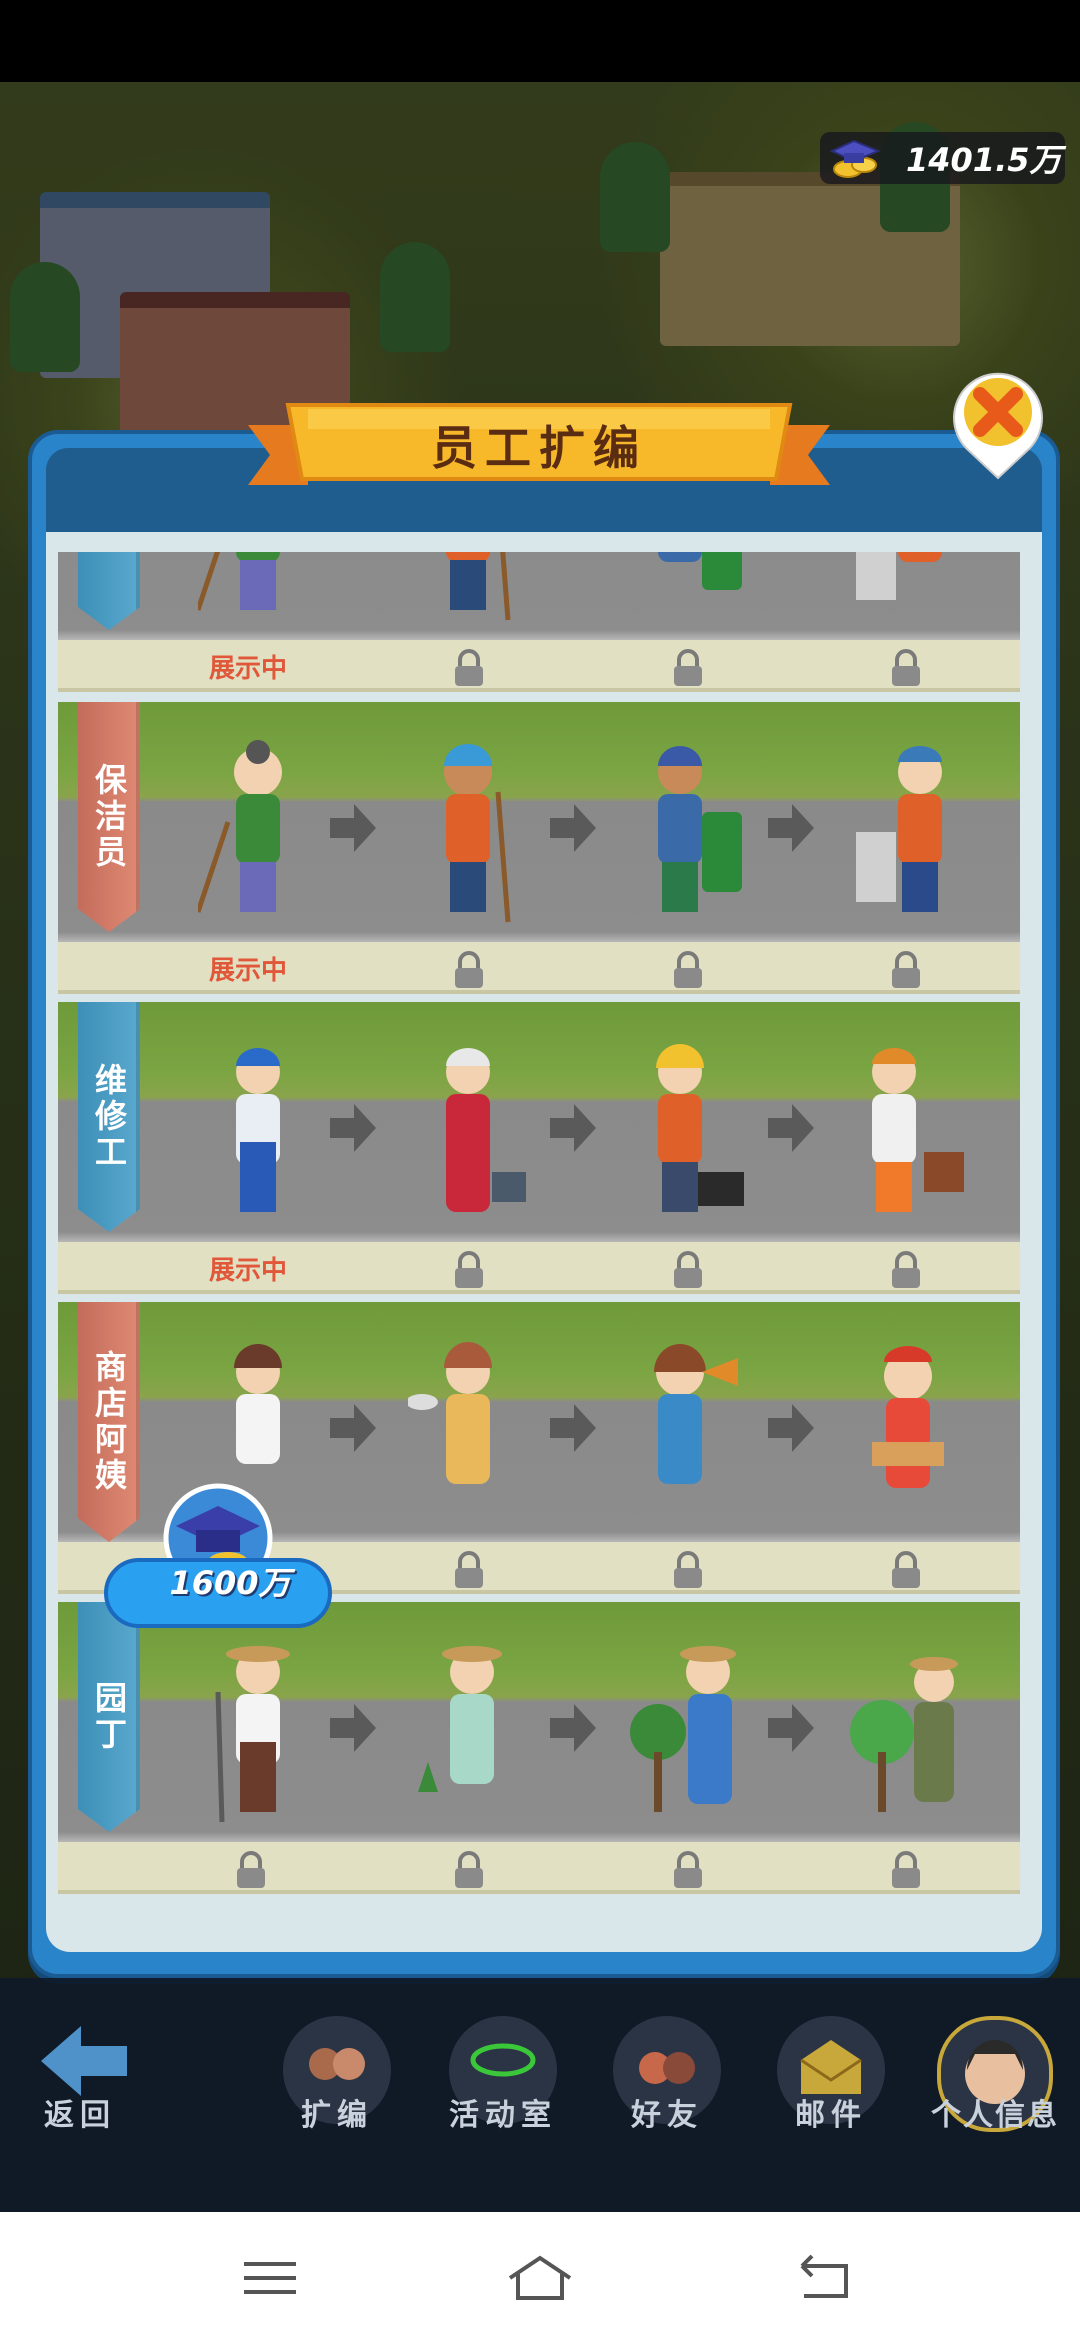 This screenshot has width=1080, height=2340. I want to click on profile-label: 个人信息, so click(995, 2115).